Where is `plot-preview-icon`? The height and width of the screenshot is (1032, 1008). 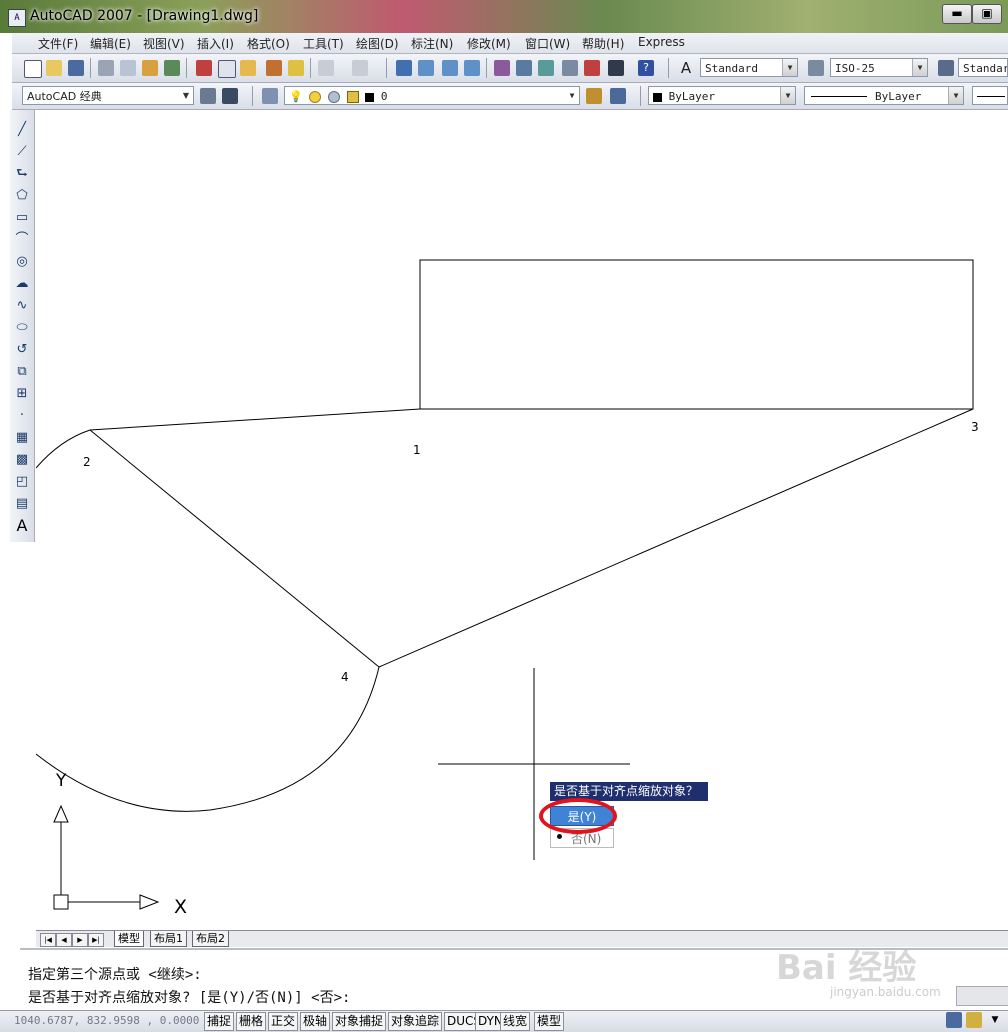
plot-preview-icon is located at coordinates (128, 68).